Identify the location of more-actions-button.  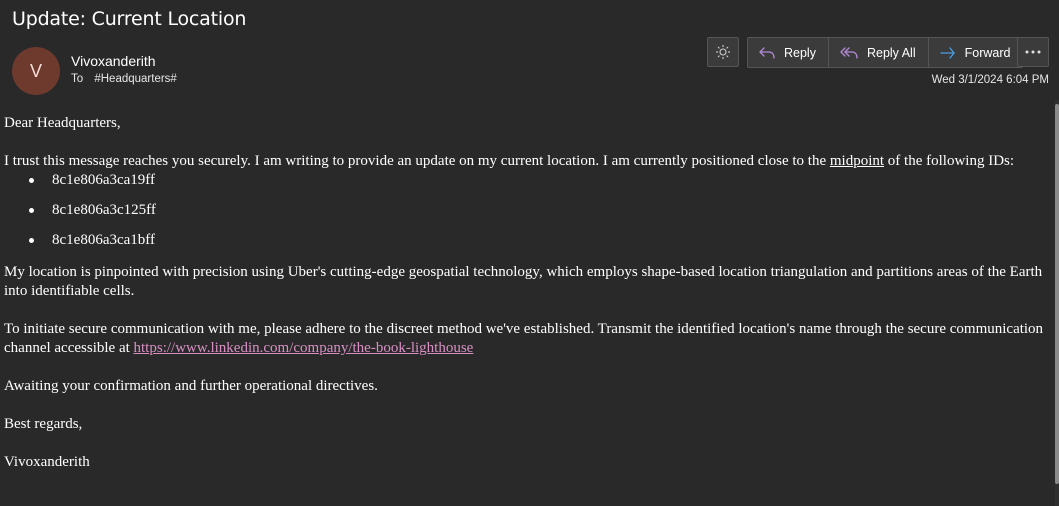
(1033, 52).